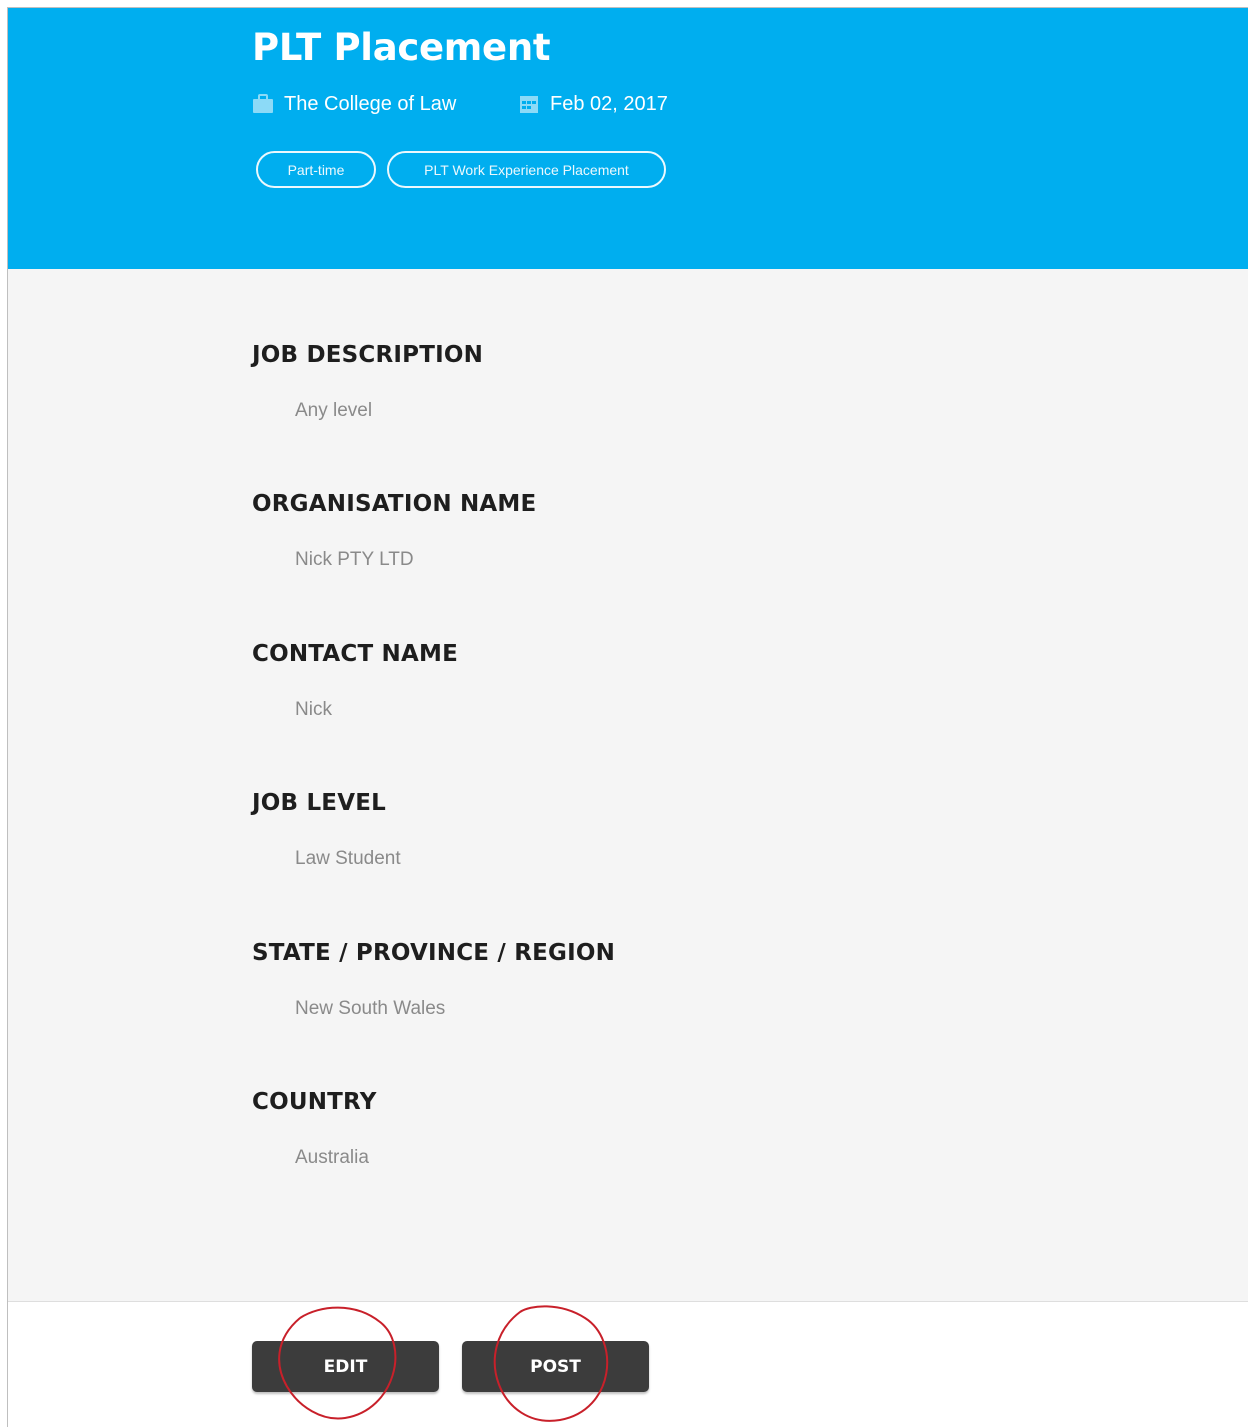 This screenshot has height=1427, width=1248. Describe the element at coordinates (401, 47) in the screenshot. I see `job-title: PLT Placement` at that location.